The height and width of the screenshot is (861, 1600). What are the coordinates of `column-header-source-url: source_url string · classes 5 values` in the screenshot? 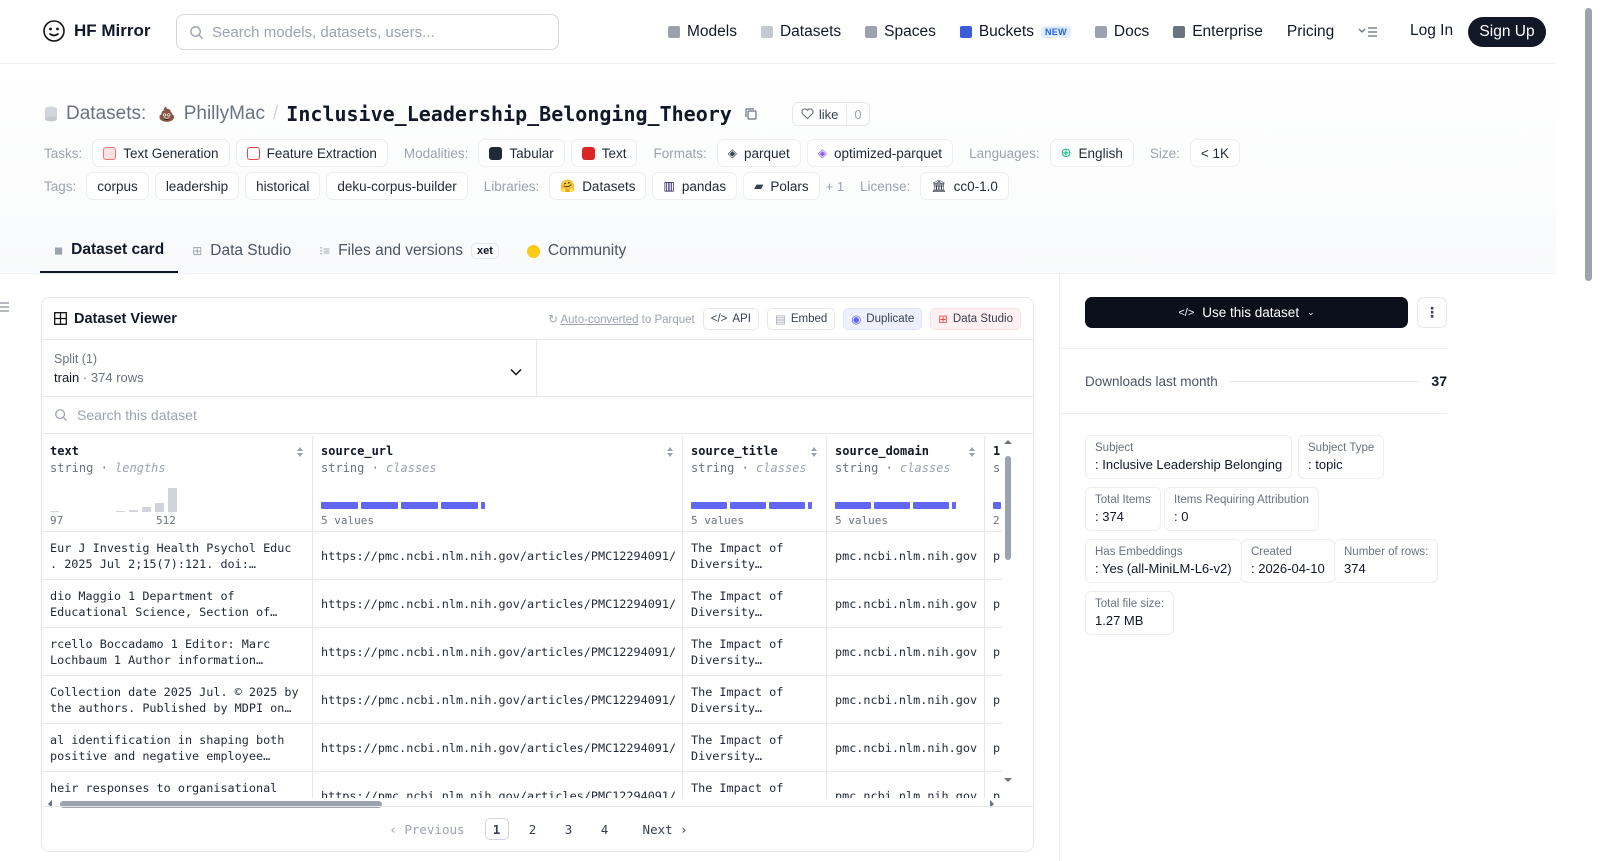 It's located at (498, 484).